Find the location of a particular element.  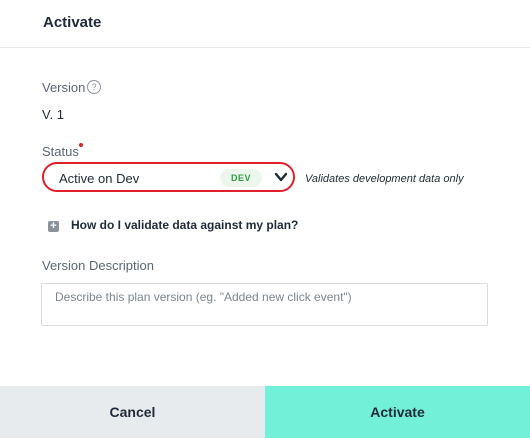

version-description-input is located at coordinates (264, 304).